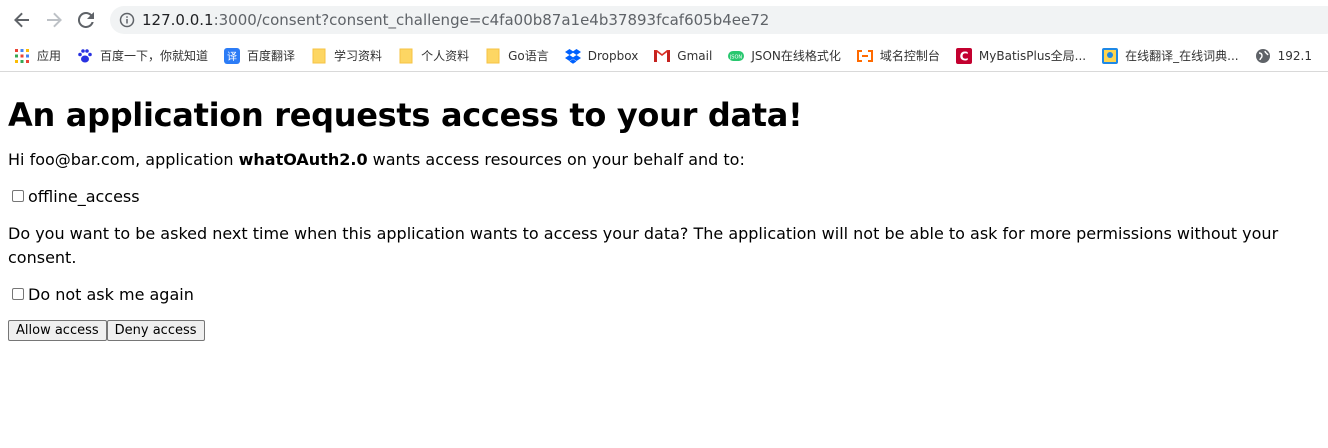 Image resolution: width=1328 pixels, height=448 pixels. I want to click on svg-text: C, so click(964, 56).